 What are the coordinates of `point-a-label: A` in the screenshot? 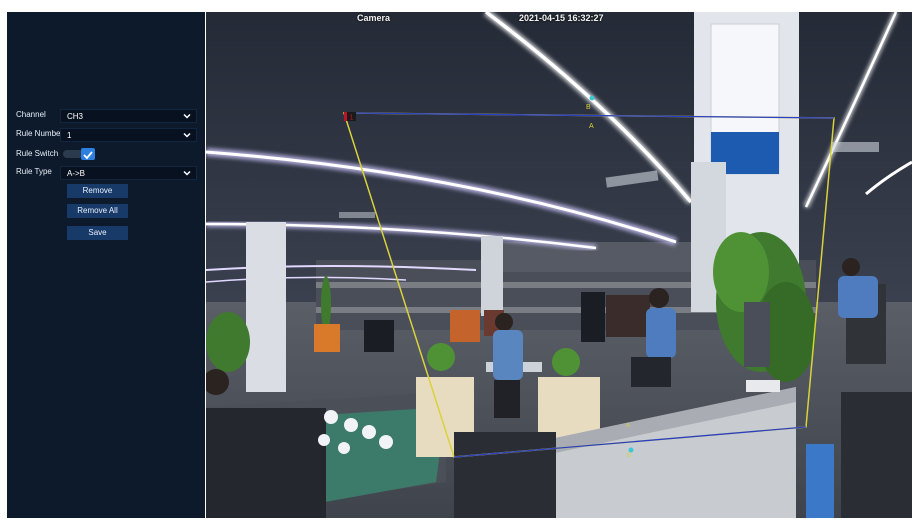 It's located at (591, 126).